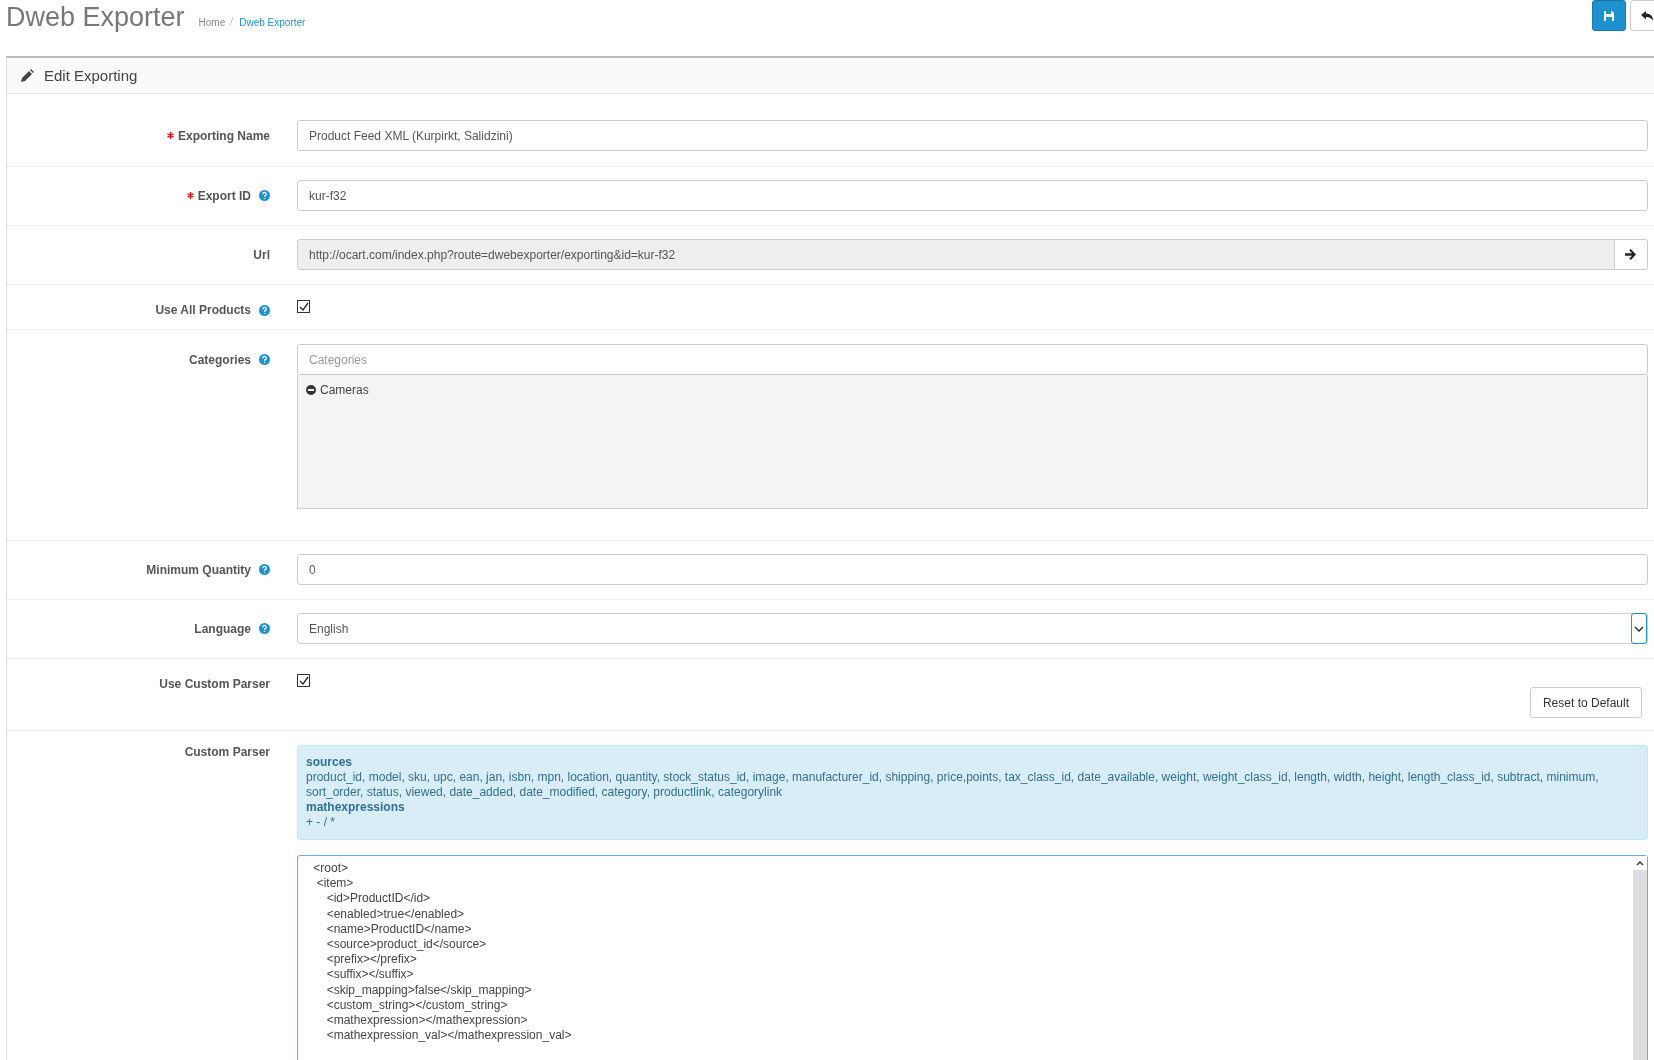 This screenshot has width=1654, height=1060. What do you see at coordinates (427, 1021) in the screenshot?
I see `code-line: <mathexpression></mathexpression>` at bounding box center [427, 1021].